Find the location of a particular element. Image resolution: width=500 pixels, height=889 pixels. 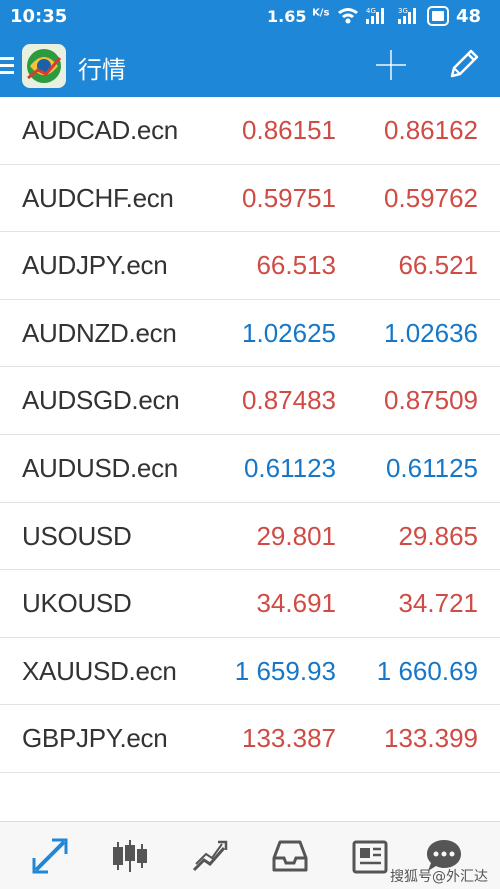

quote-symbol: AUDNZD.ecn is located at coordinates (99, 332).